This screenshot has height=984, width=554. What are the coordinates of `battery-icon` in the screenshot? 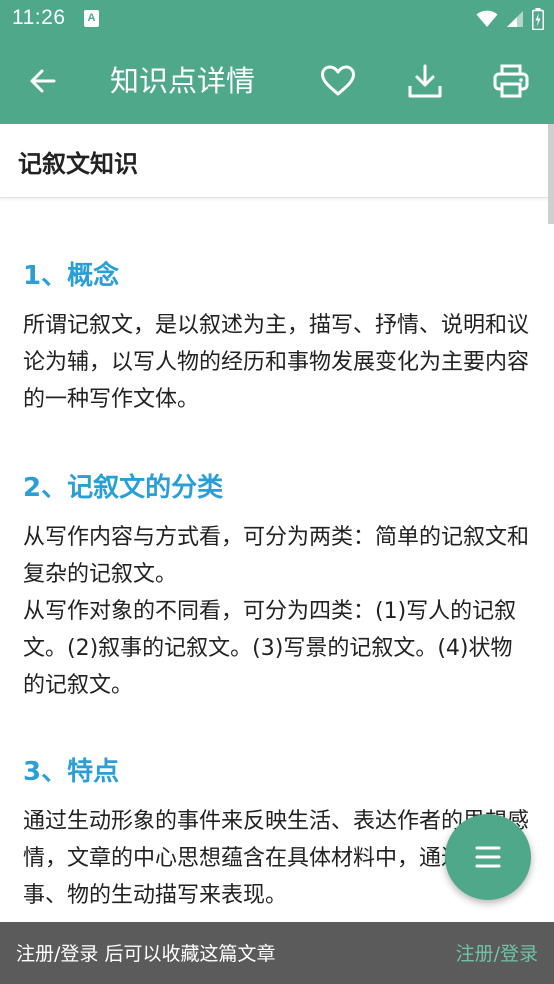 It's located at (538, 19).